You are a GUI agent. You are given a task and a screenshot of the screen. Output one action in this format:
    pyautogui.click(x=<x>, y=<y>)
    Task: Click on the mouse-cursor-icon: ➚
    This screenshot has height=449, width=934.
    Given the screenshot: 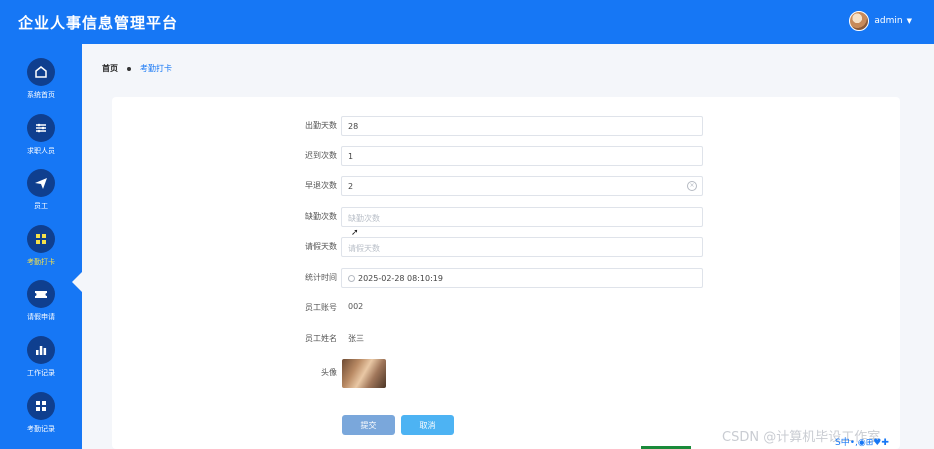 What is the action you would take?
    pyautogui.click(x=355, y=233)
    